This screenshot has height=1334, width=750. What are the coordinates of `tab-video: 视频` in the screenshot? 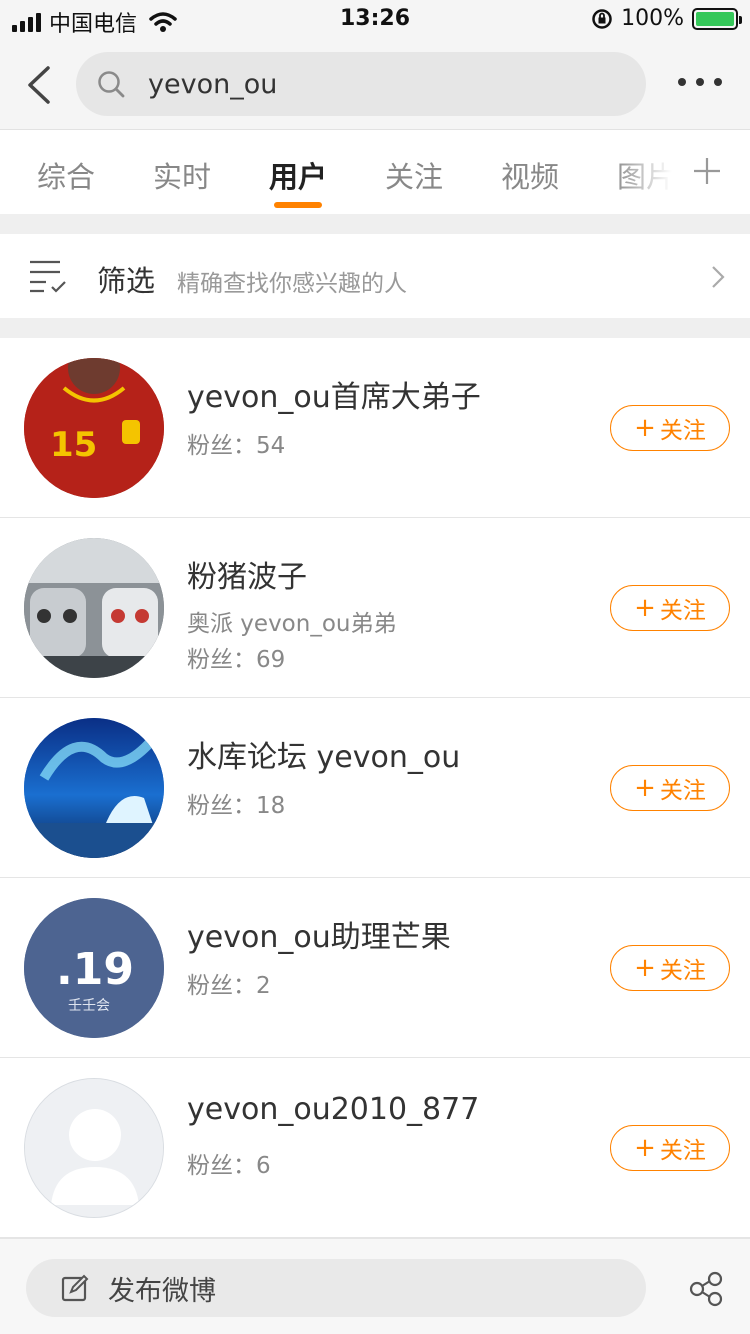 It's located at (530, 175).